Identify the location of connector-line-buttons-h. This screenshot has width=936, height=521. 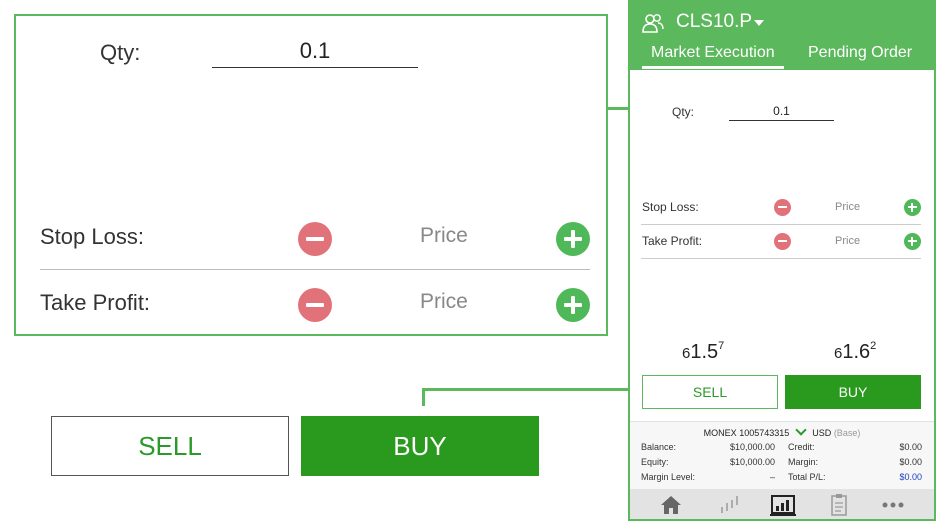
(532, 389).